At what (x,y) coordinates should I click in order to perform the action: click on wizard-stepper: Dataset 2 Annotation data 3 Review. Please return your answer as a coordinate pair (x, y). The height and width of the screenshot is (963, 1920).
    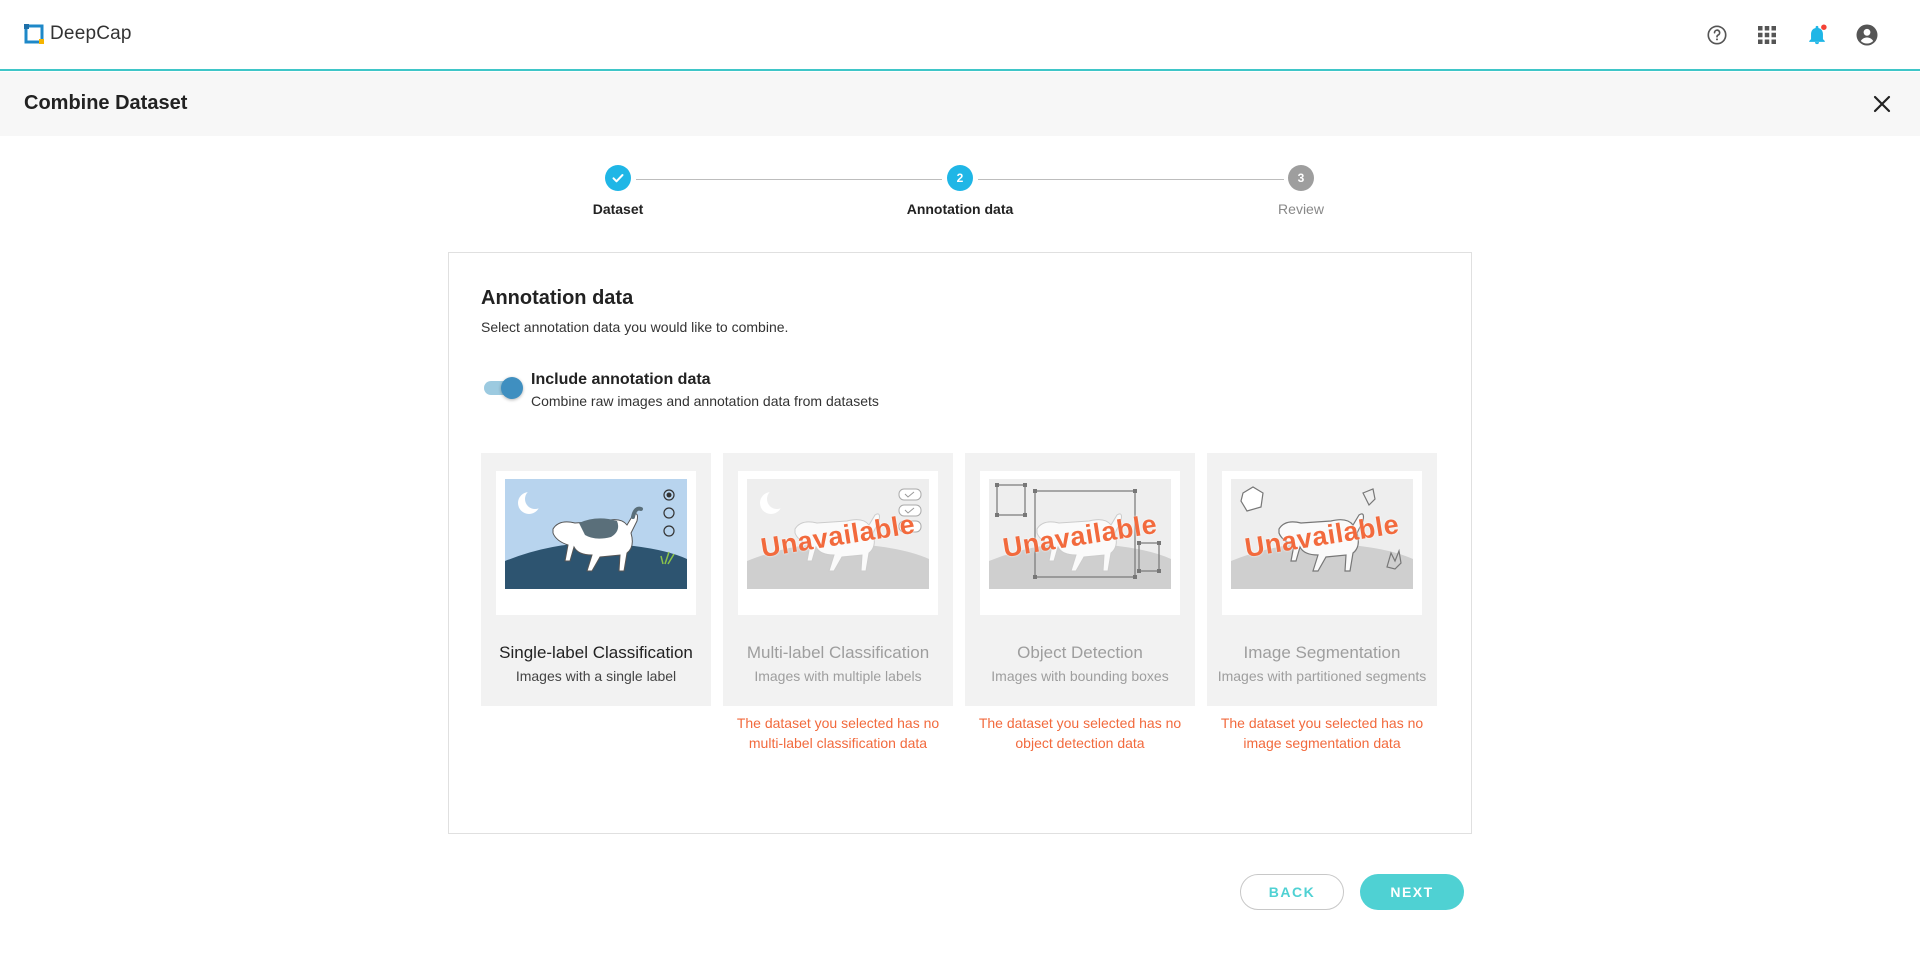
    Looking at the image, I should click on (960, 195).